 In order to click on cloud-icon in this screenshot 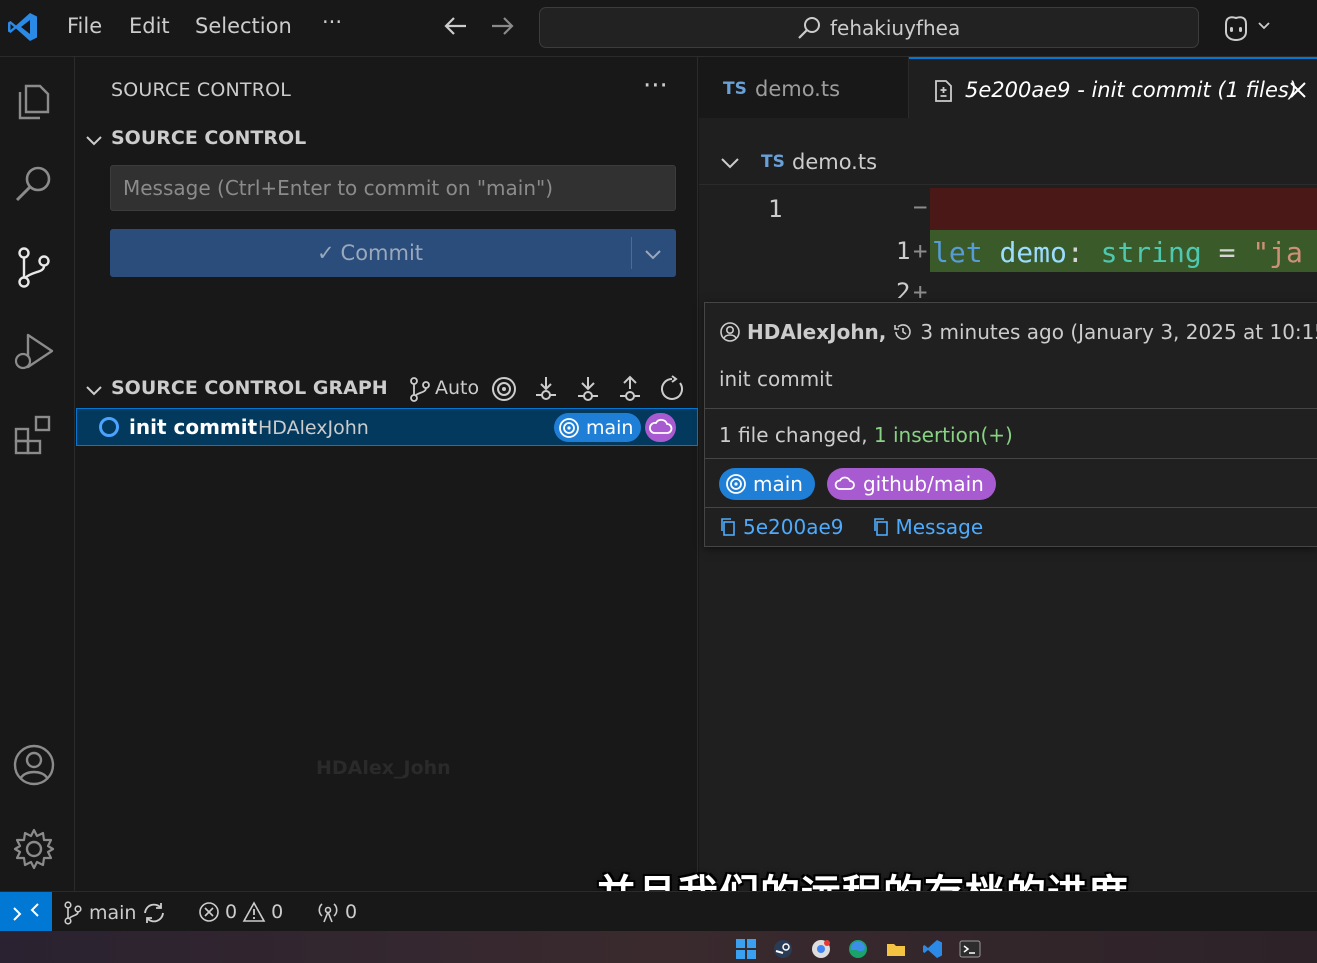, I will do `click(844, 483)`.